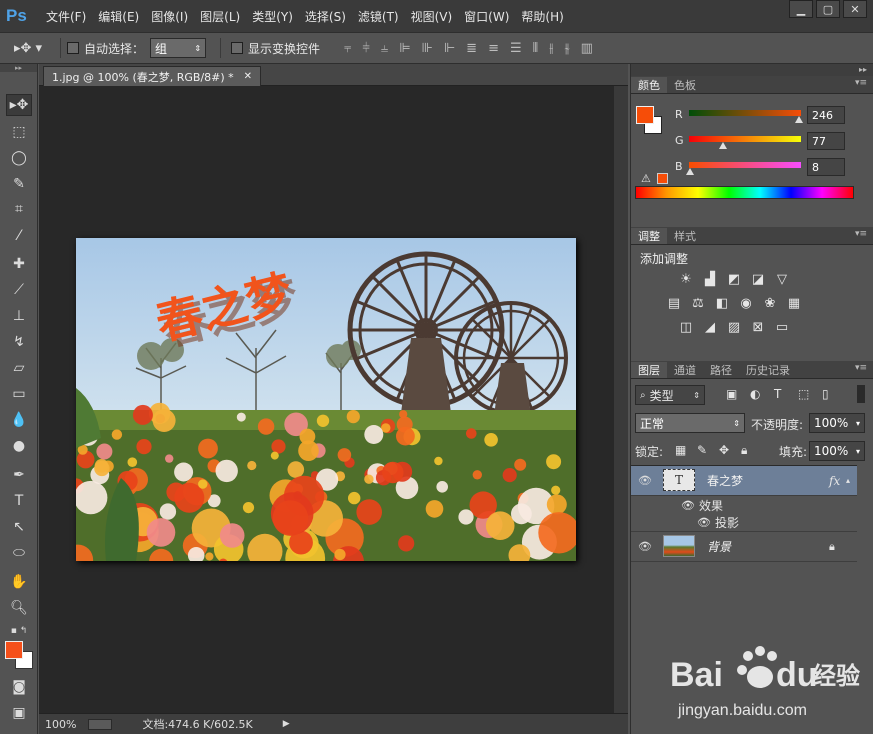 The image size is (873, 734). Describe the element at coordinates (801, 9) in the screenshot. I see `minimize-button: ▁` at that location.